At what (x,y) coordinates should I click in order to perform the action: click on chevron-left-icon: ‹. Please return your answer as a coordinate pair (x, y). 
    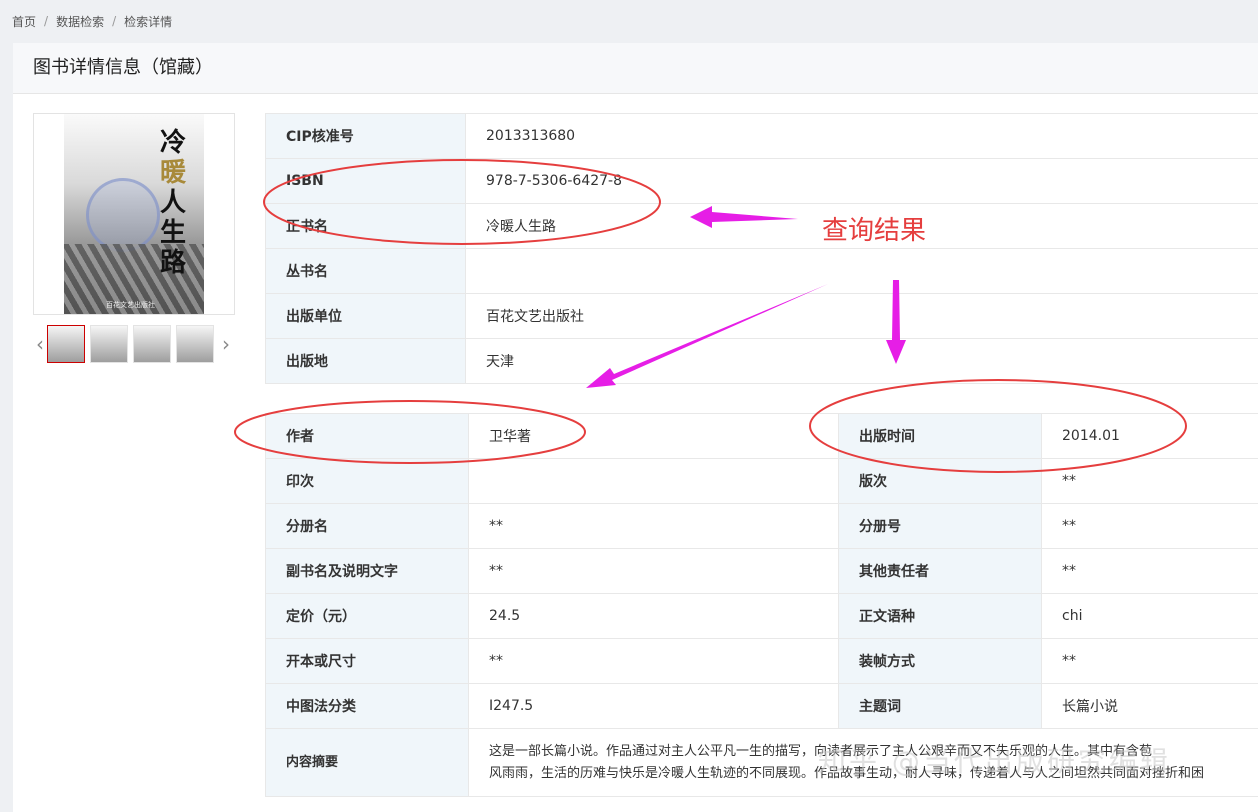
    Looking at the image, I should click on (40, 344).